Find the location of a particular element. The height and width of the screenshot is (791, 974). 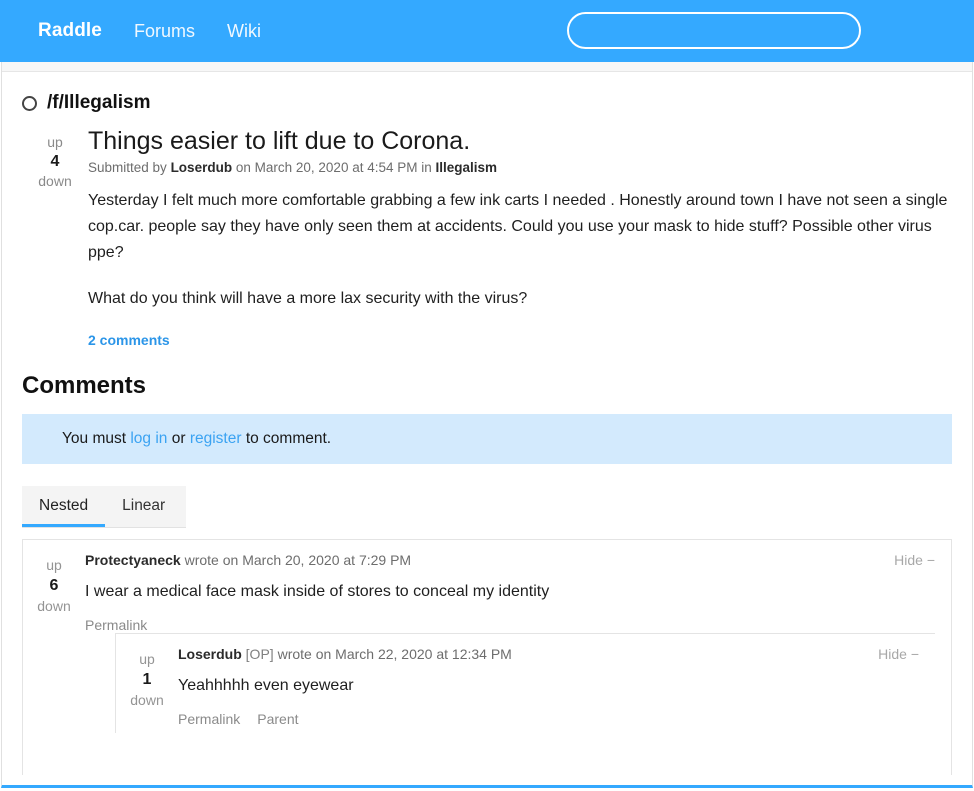

meta-on-label: on is located at coordinates (243, 167).